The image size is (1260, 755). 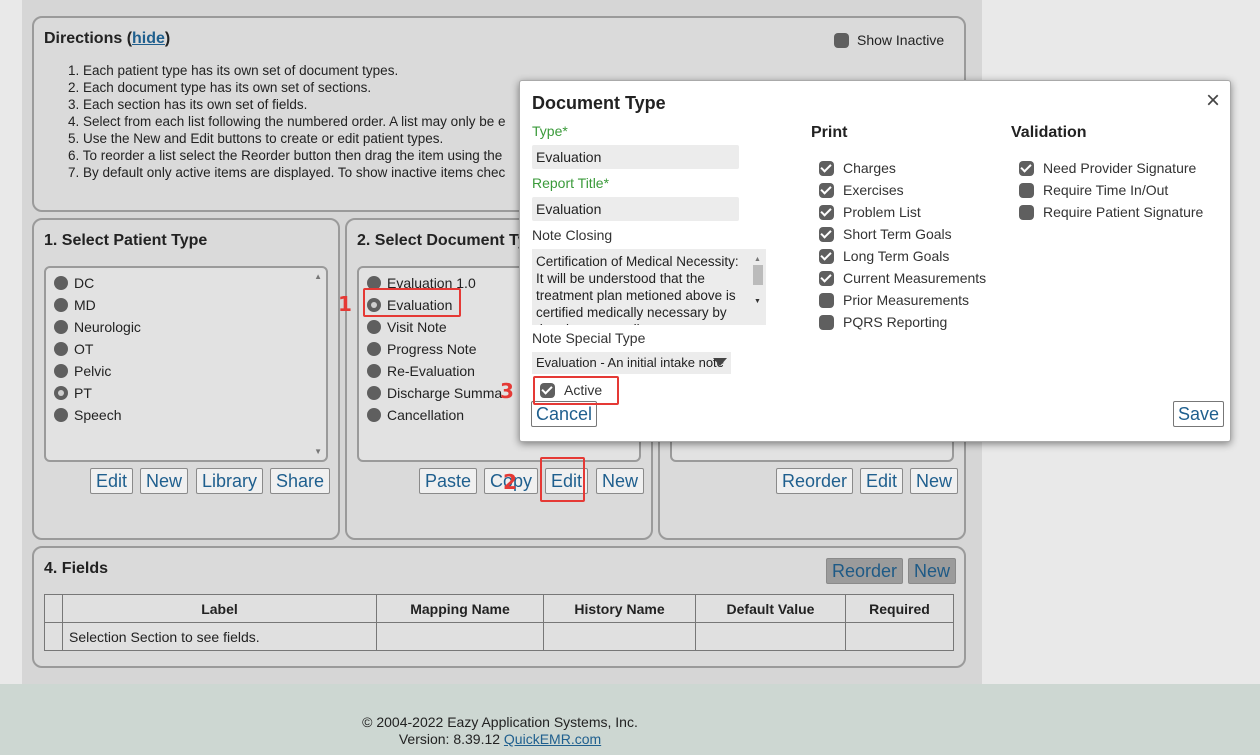 I want to click on patient-share-button: Share, so click(x=300, y=481).